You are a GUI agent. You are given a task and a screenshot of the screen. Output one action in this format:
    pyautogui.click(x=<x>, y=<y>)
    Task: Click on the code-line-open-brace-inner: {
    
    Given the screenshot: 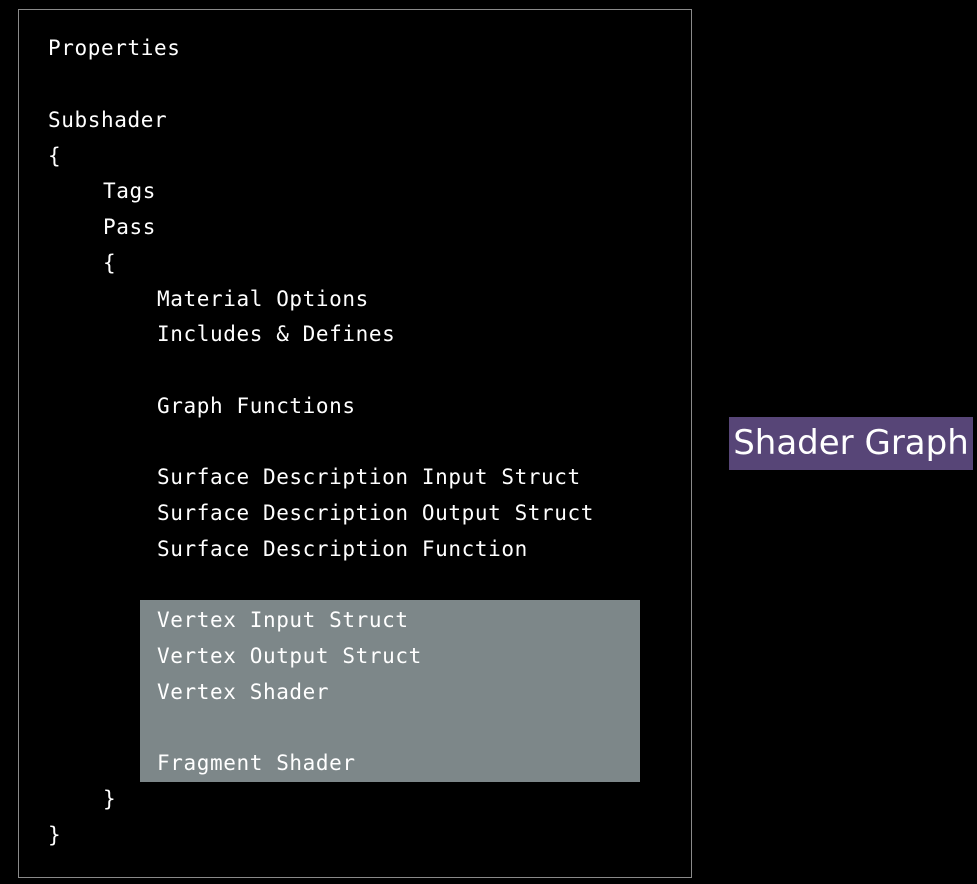 What is the action you would take?
    pyautogui.click(x=110, y=263)
    